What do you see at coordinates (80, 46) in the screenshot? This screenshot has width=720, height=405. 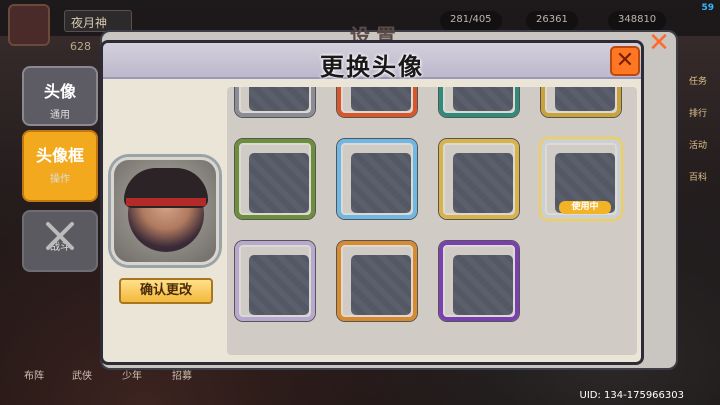 I see `player-power: 628` at bounding box center [80, 46].